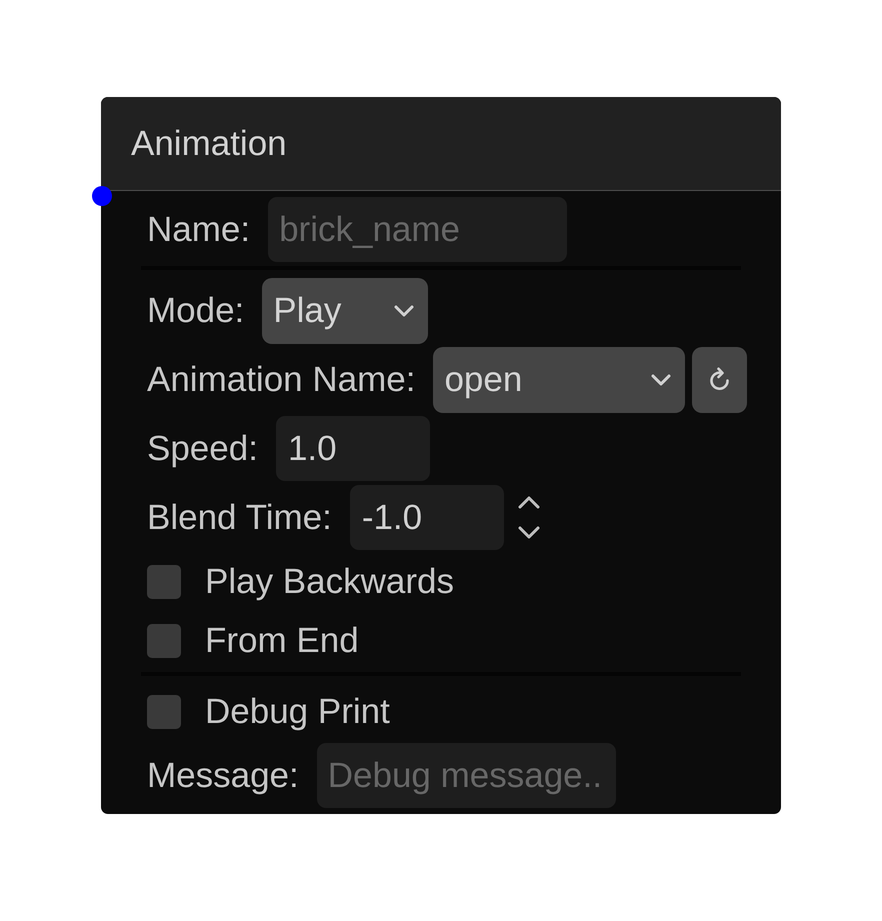  I want to click on field-label: Speed:, so click(202, 448).